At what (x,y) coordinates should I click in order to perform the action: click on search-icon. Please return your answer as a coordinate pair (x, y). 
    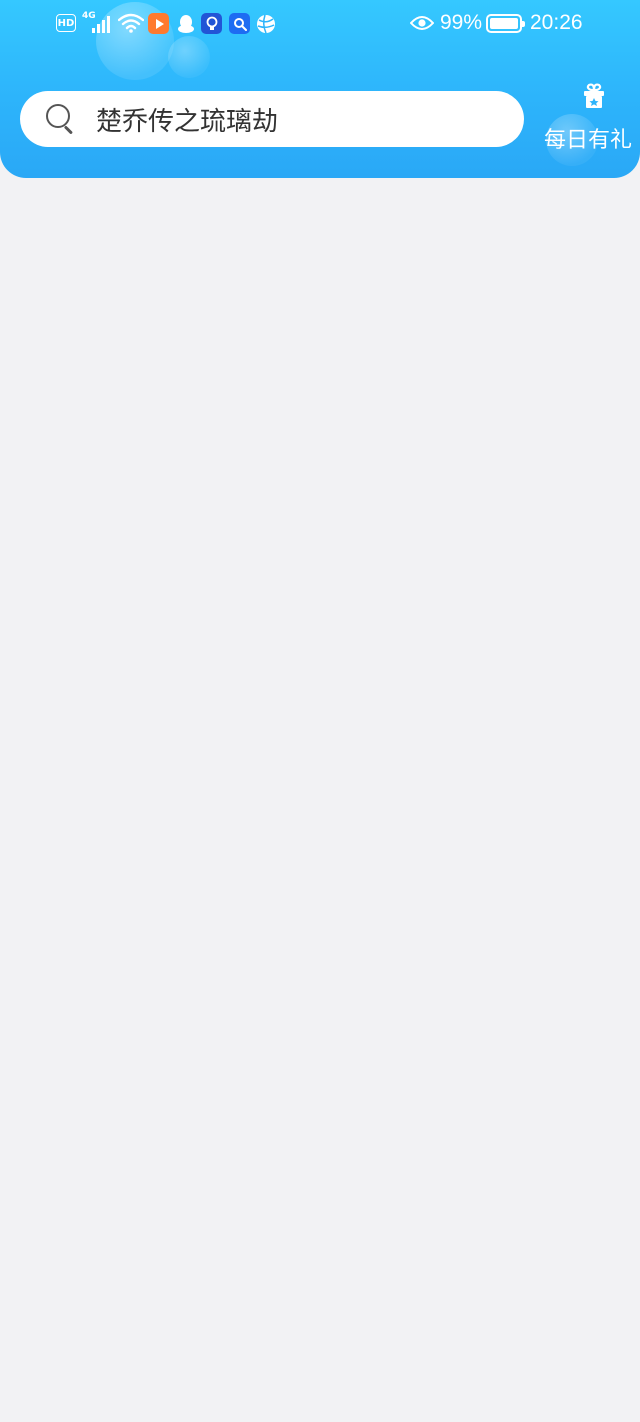
    Looking at the image, I should click on (61, 119).